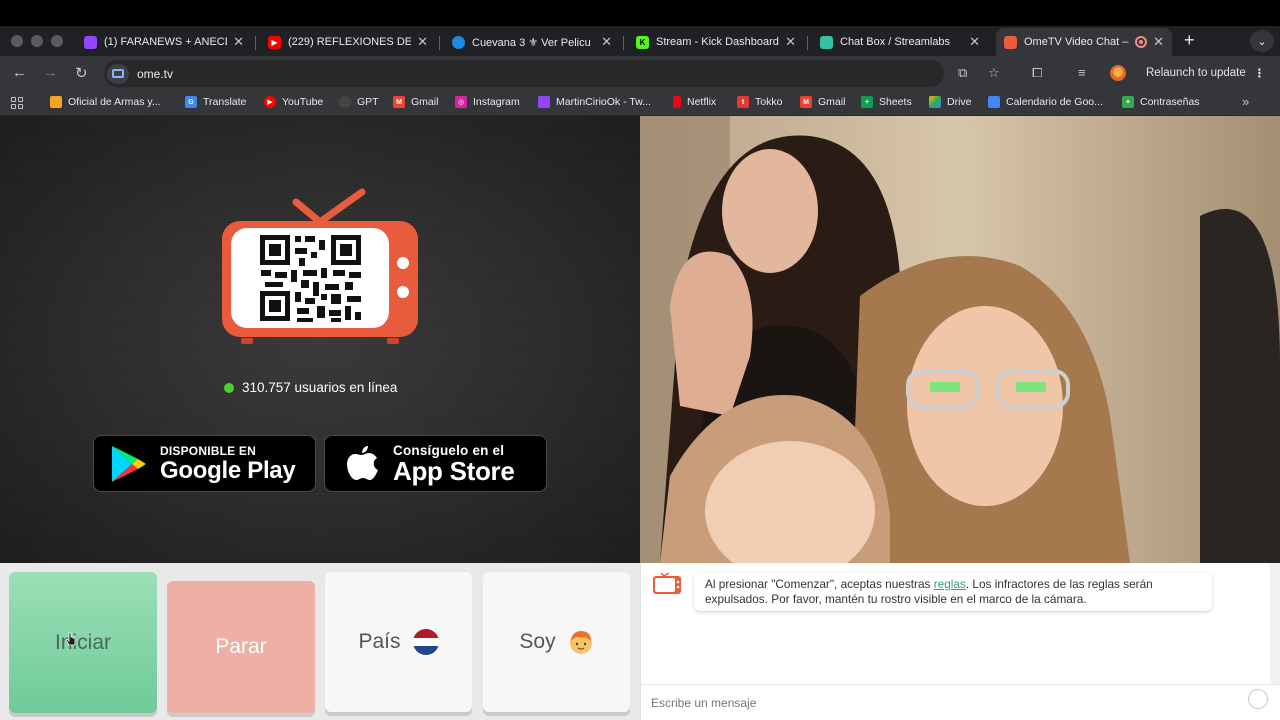 Image resolution: width=1280 pixels, height=720 pixels. What do you see at coordinates (950, 102) in the screenshot?
I see `bookmark-item: Drive` at bounding box center [950, 102].